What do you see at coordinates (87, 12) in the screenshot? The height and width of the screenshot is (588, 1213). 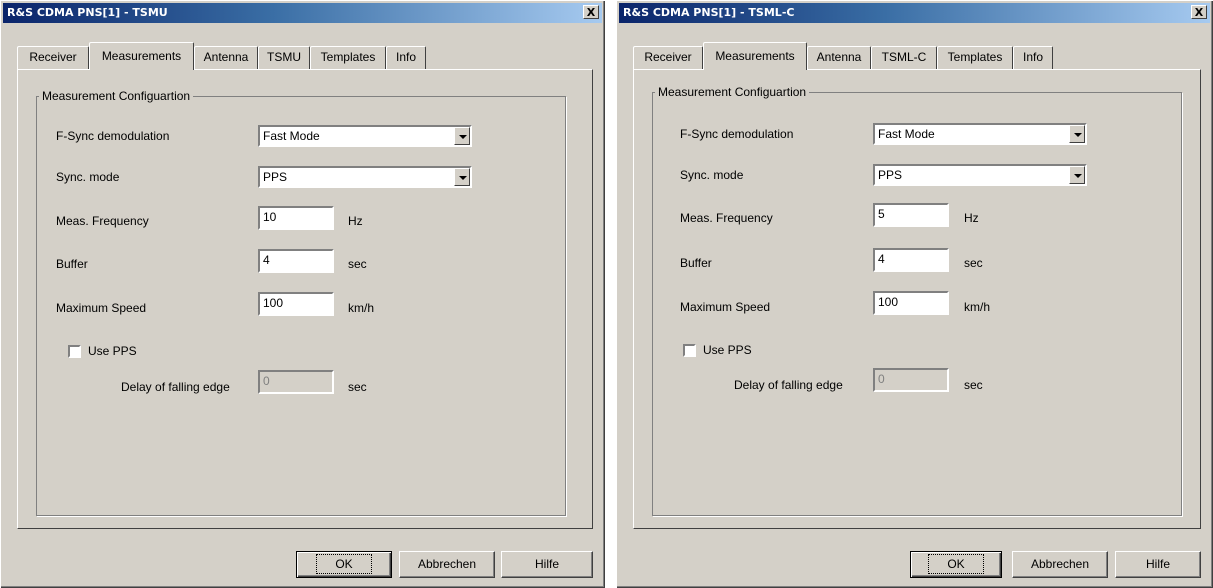 I see `window-title: R&S CDMA PNS[1] - TSMU` at bounding box center [87, 12].